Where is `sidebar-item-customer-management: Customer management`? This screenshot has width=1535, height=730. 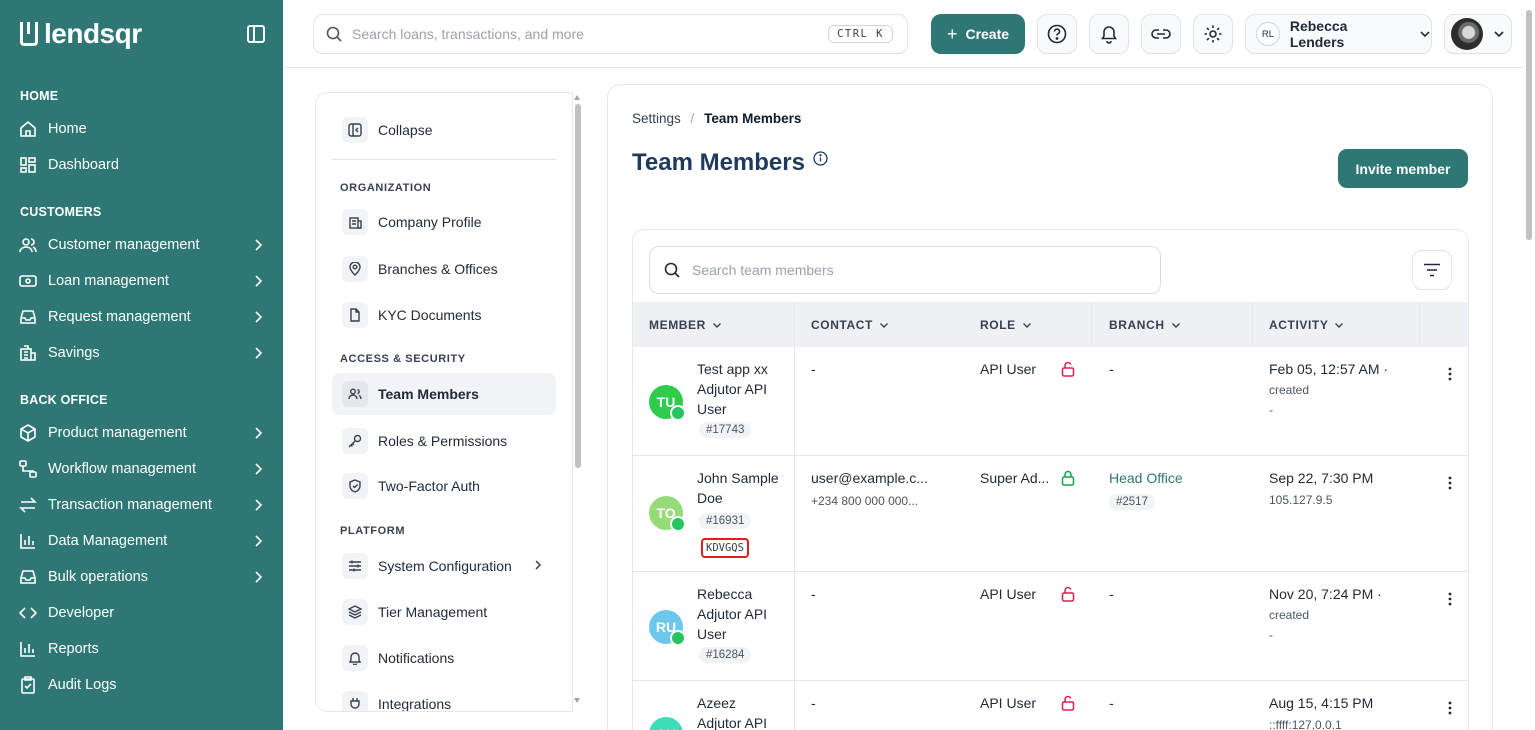 sidebar-item-customer-management: Customer management is located at coordinates (143, 245).